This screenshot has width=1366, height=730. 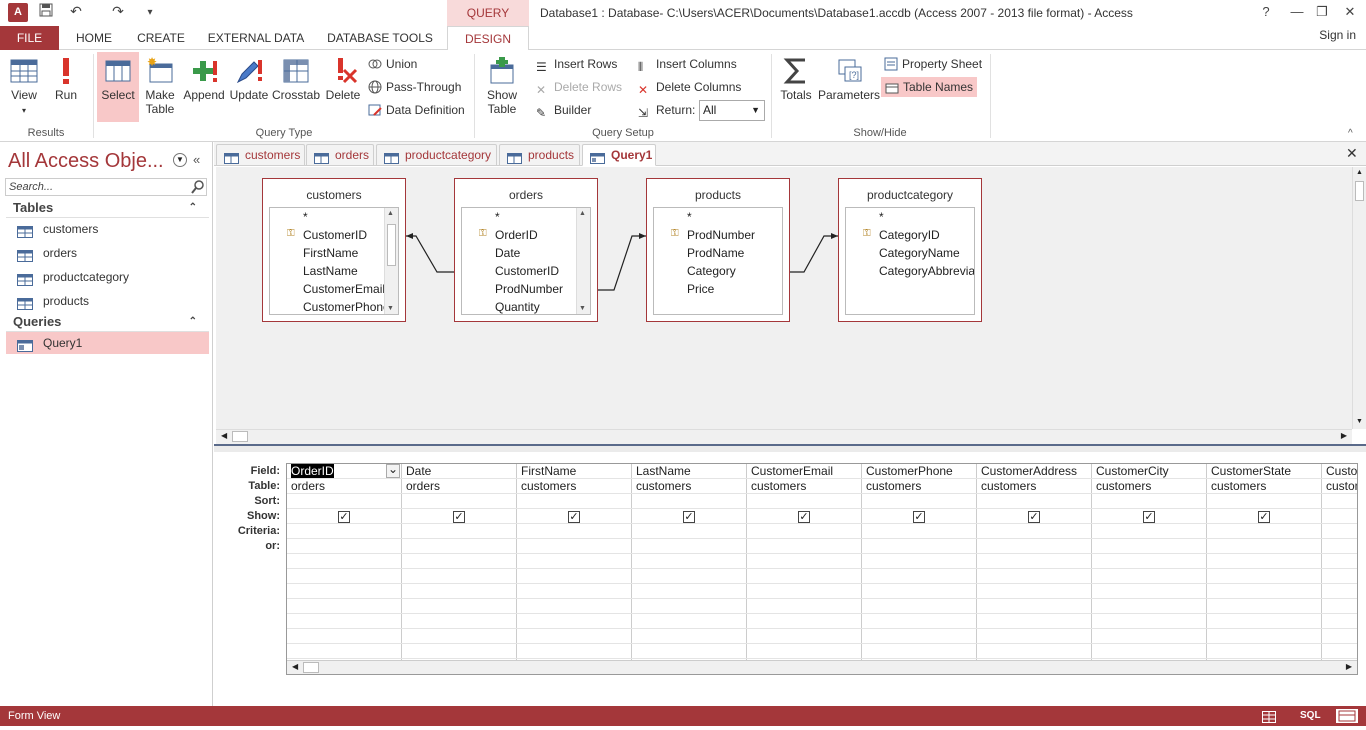 What do you see at coordinates (1352, 153) in the screenshot?
I see `close-document-icon: ✕` at bounding box center [1352, 153].